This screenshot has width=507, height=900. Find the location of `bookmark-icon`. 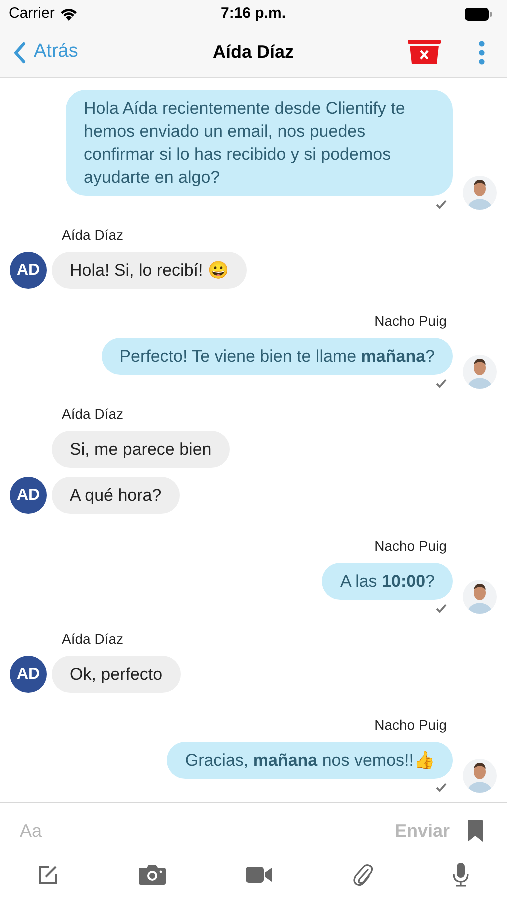

bookmark-icon is located at coordinates (475, 831).